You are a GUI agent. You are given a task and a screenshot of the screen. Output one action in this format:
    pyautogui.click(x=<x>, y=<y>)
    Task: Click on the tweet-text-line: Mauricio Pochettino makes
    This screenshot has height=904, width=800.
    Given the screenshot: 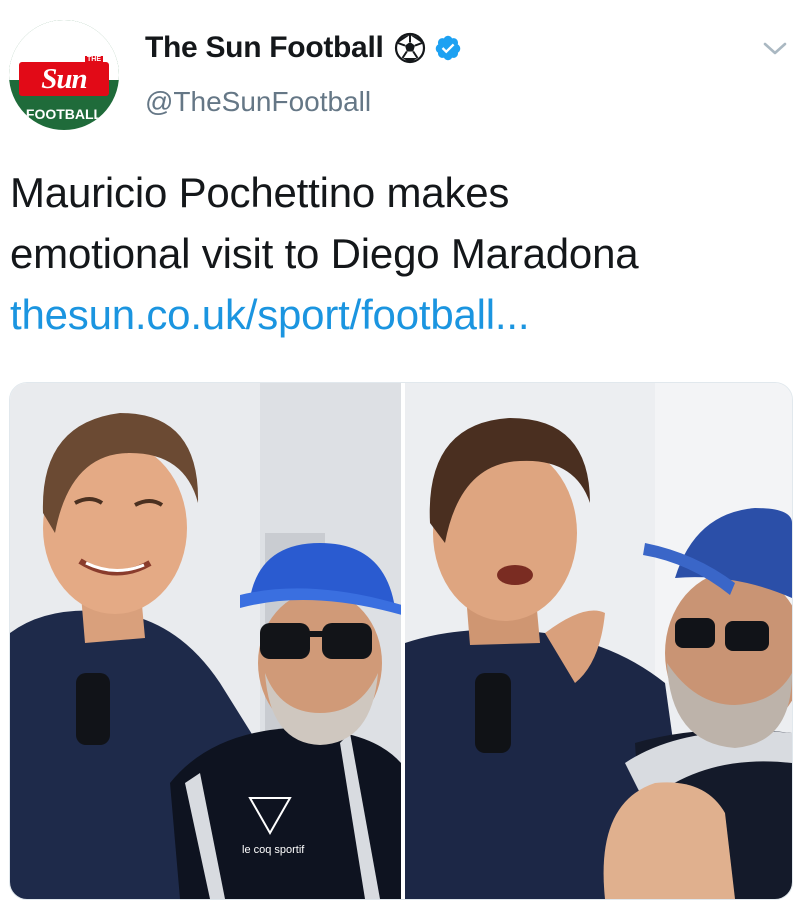 What is the action you would take?
    pyautogui.click(x=260, y=192)
    